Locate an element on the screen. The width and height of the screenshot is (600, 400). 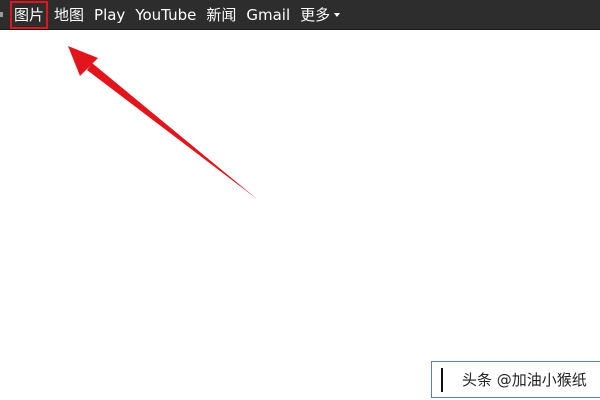
nav-link-maps: 地图 is located at coordinates (69, 15).